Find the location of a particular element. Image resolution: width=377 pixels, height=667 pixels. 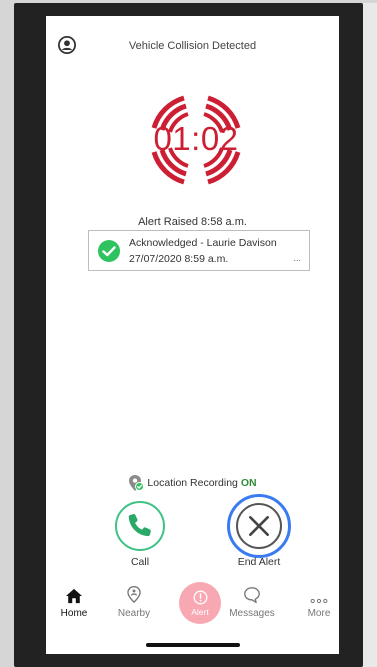

home-indicator is located at coordinates (193, 645).